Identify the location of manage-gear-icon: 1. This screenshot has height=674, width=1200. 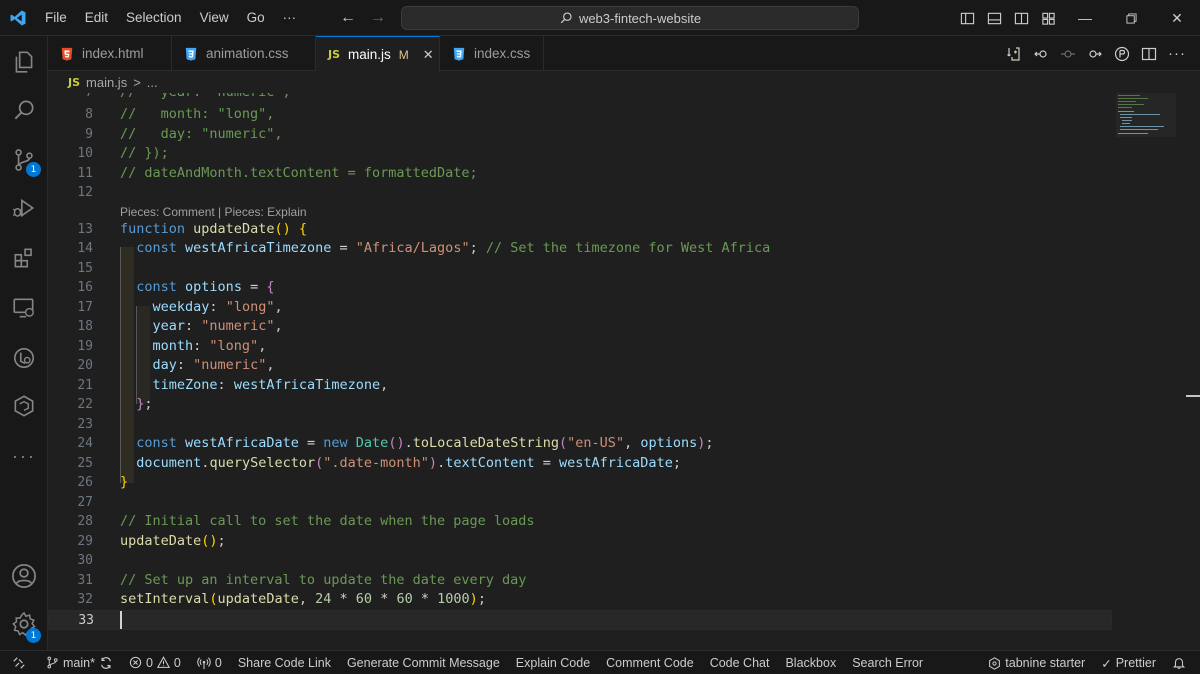
(24, 624).